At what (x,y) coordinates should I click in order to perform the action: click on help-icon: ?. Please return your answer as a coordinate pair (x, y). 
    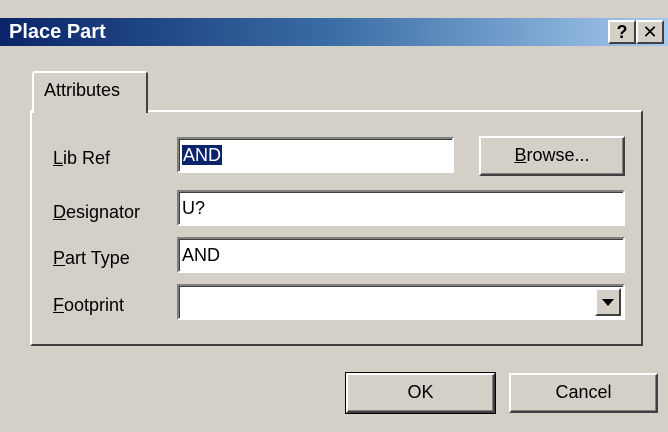
    Looking at the image, I should click on (622, 32).